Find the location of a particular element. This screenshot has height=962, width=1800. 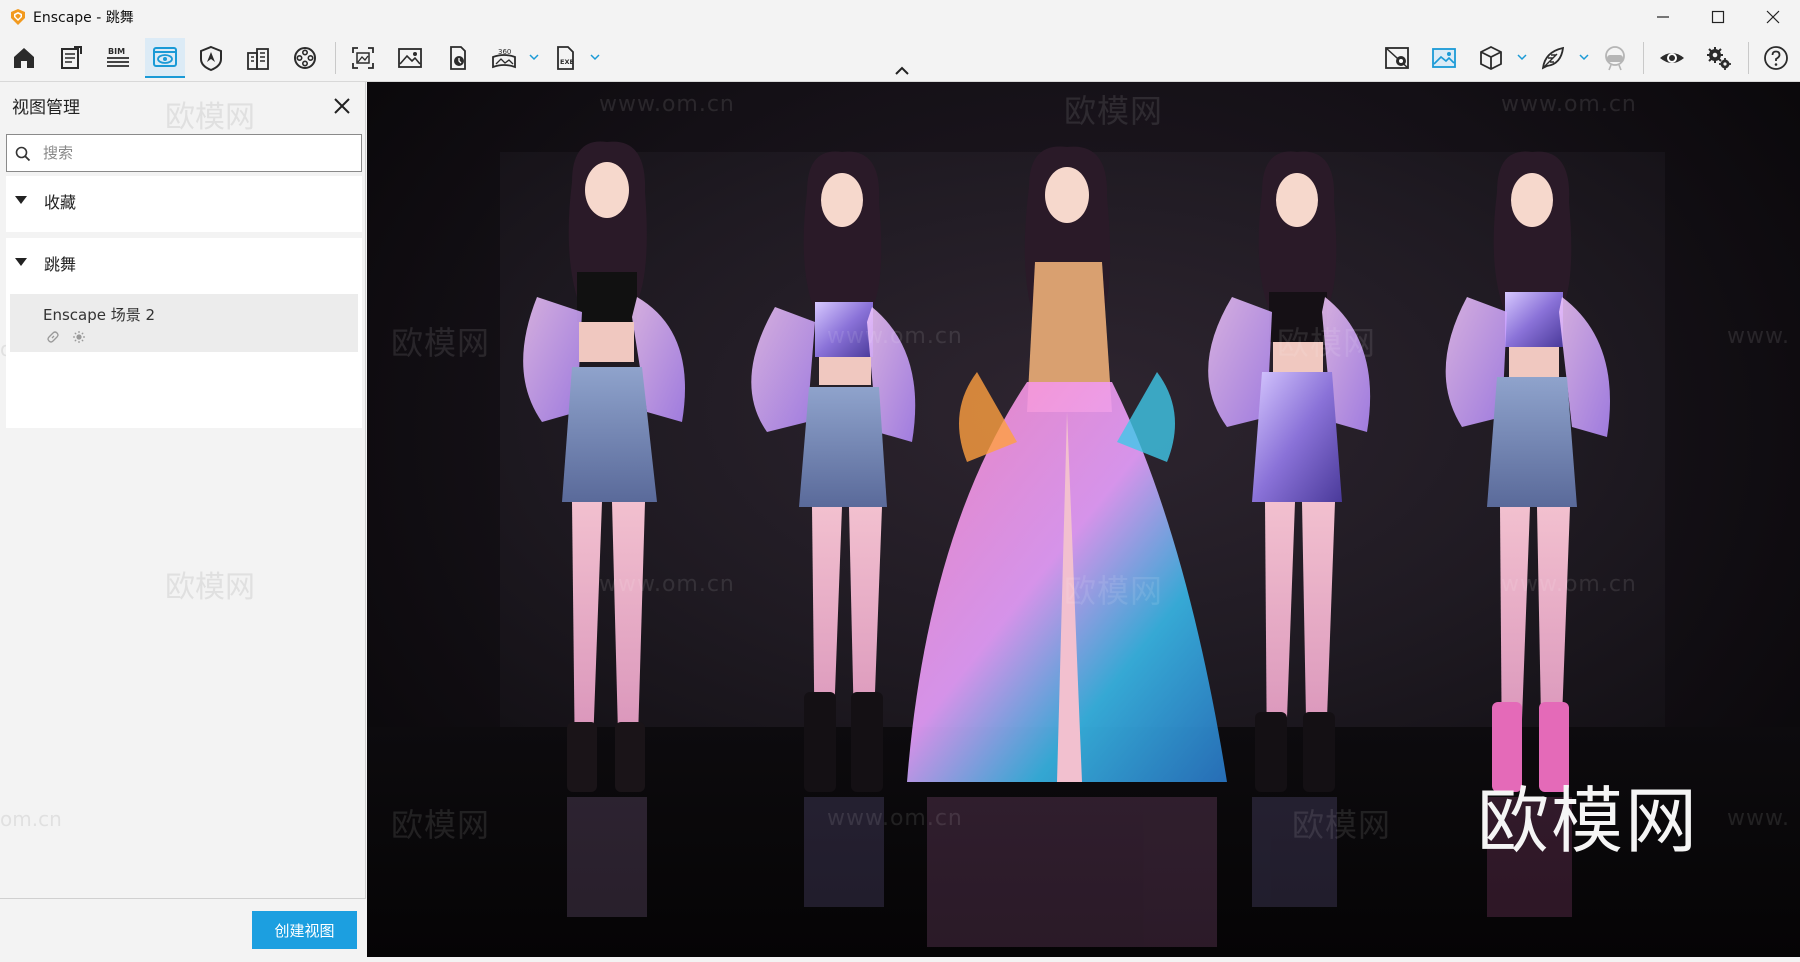

settings-button is located at coordinates (1719, 58).